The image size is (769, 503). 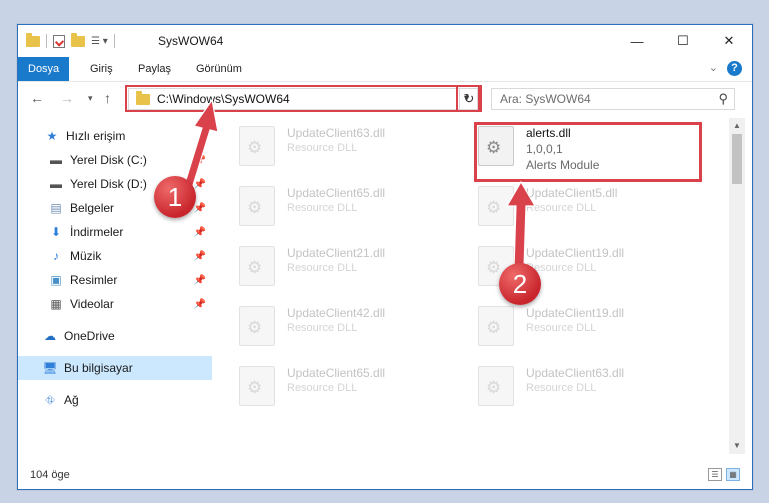 I want to click on file-item: ⚙ UpdateClient5.dll Resource DLL, so click(x=593, y=207).